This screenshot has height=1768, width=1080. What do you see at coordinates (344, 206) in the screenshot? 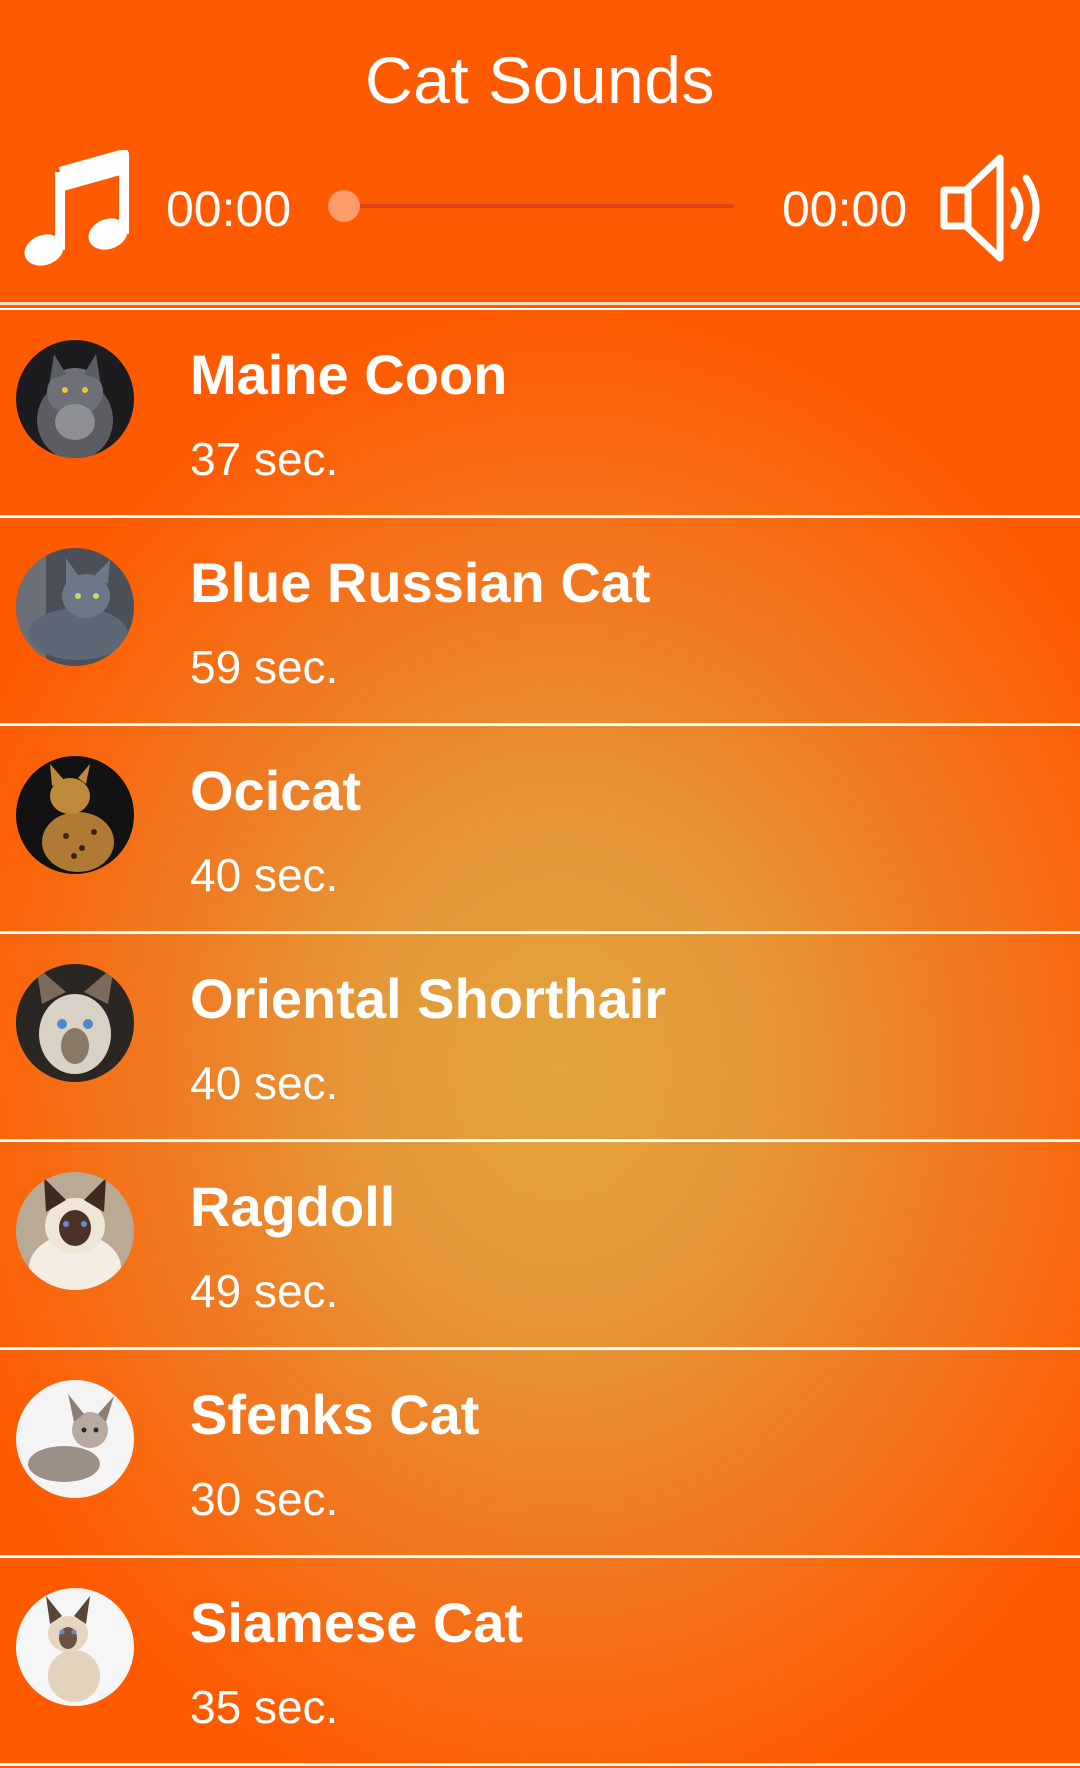
I see `seek-thumb` at bounding box center [344, 206].